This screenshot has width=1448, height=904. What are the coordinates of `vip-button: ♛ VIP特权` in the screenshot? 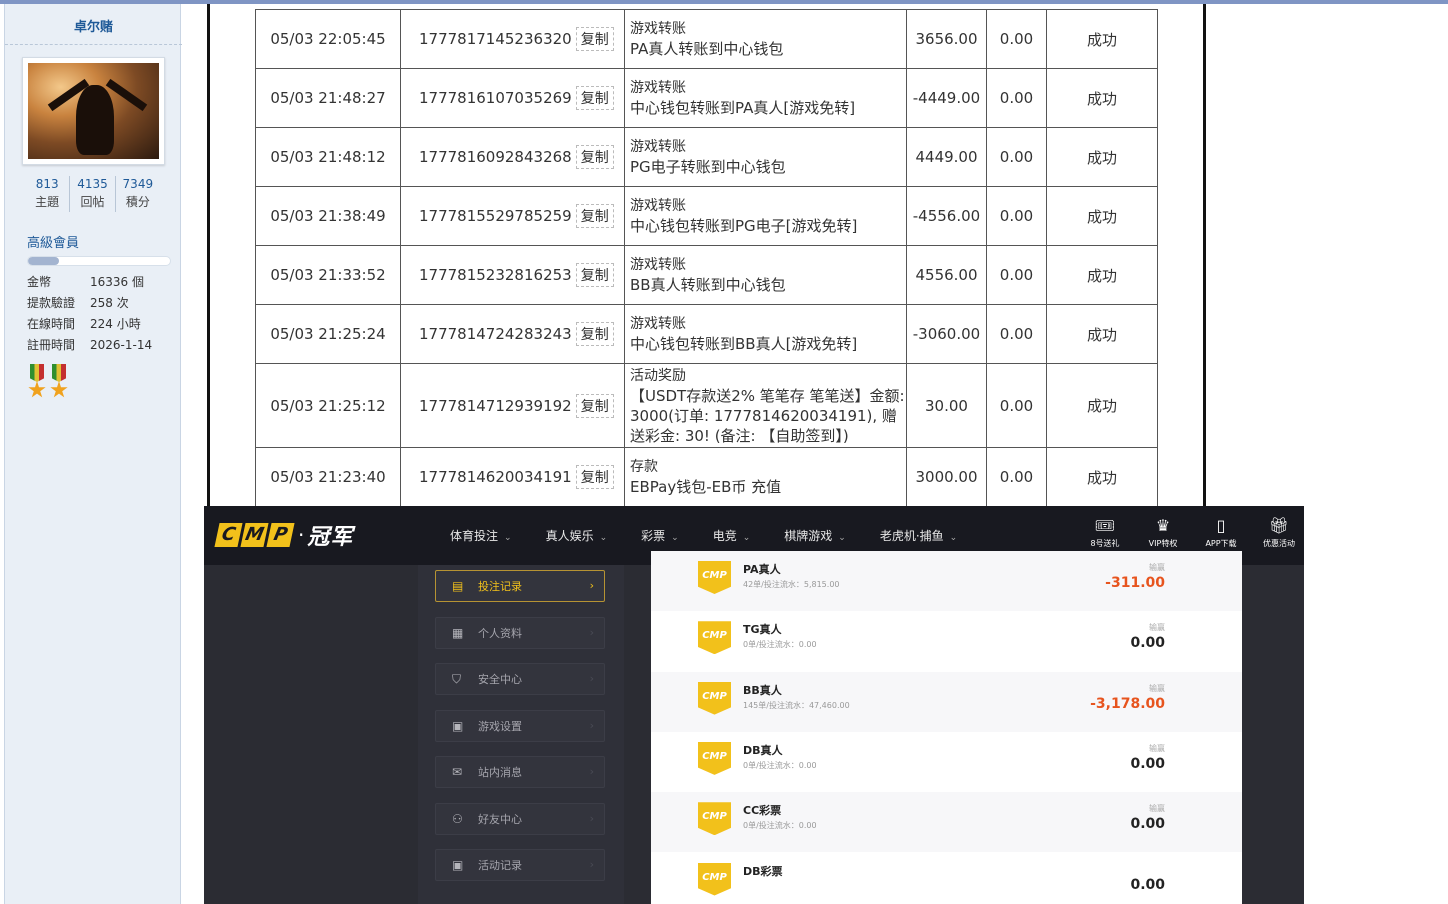 It's located at (1163, 533).